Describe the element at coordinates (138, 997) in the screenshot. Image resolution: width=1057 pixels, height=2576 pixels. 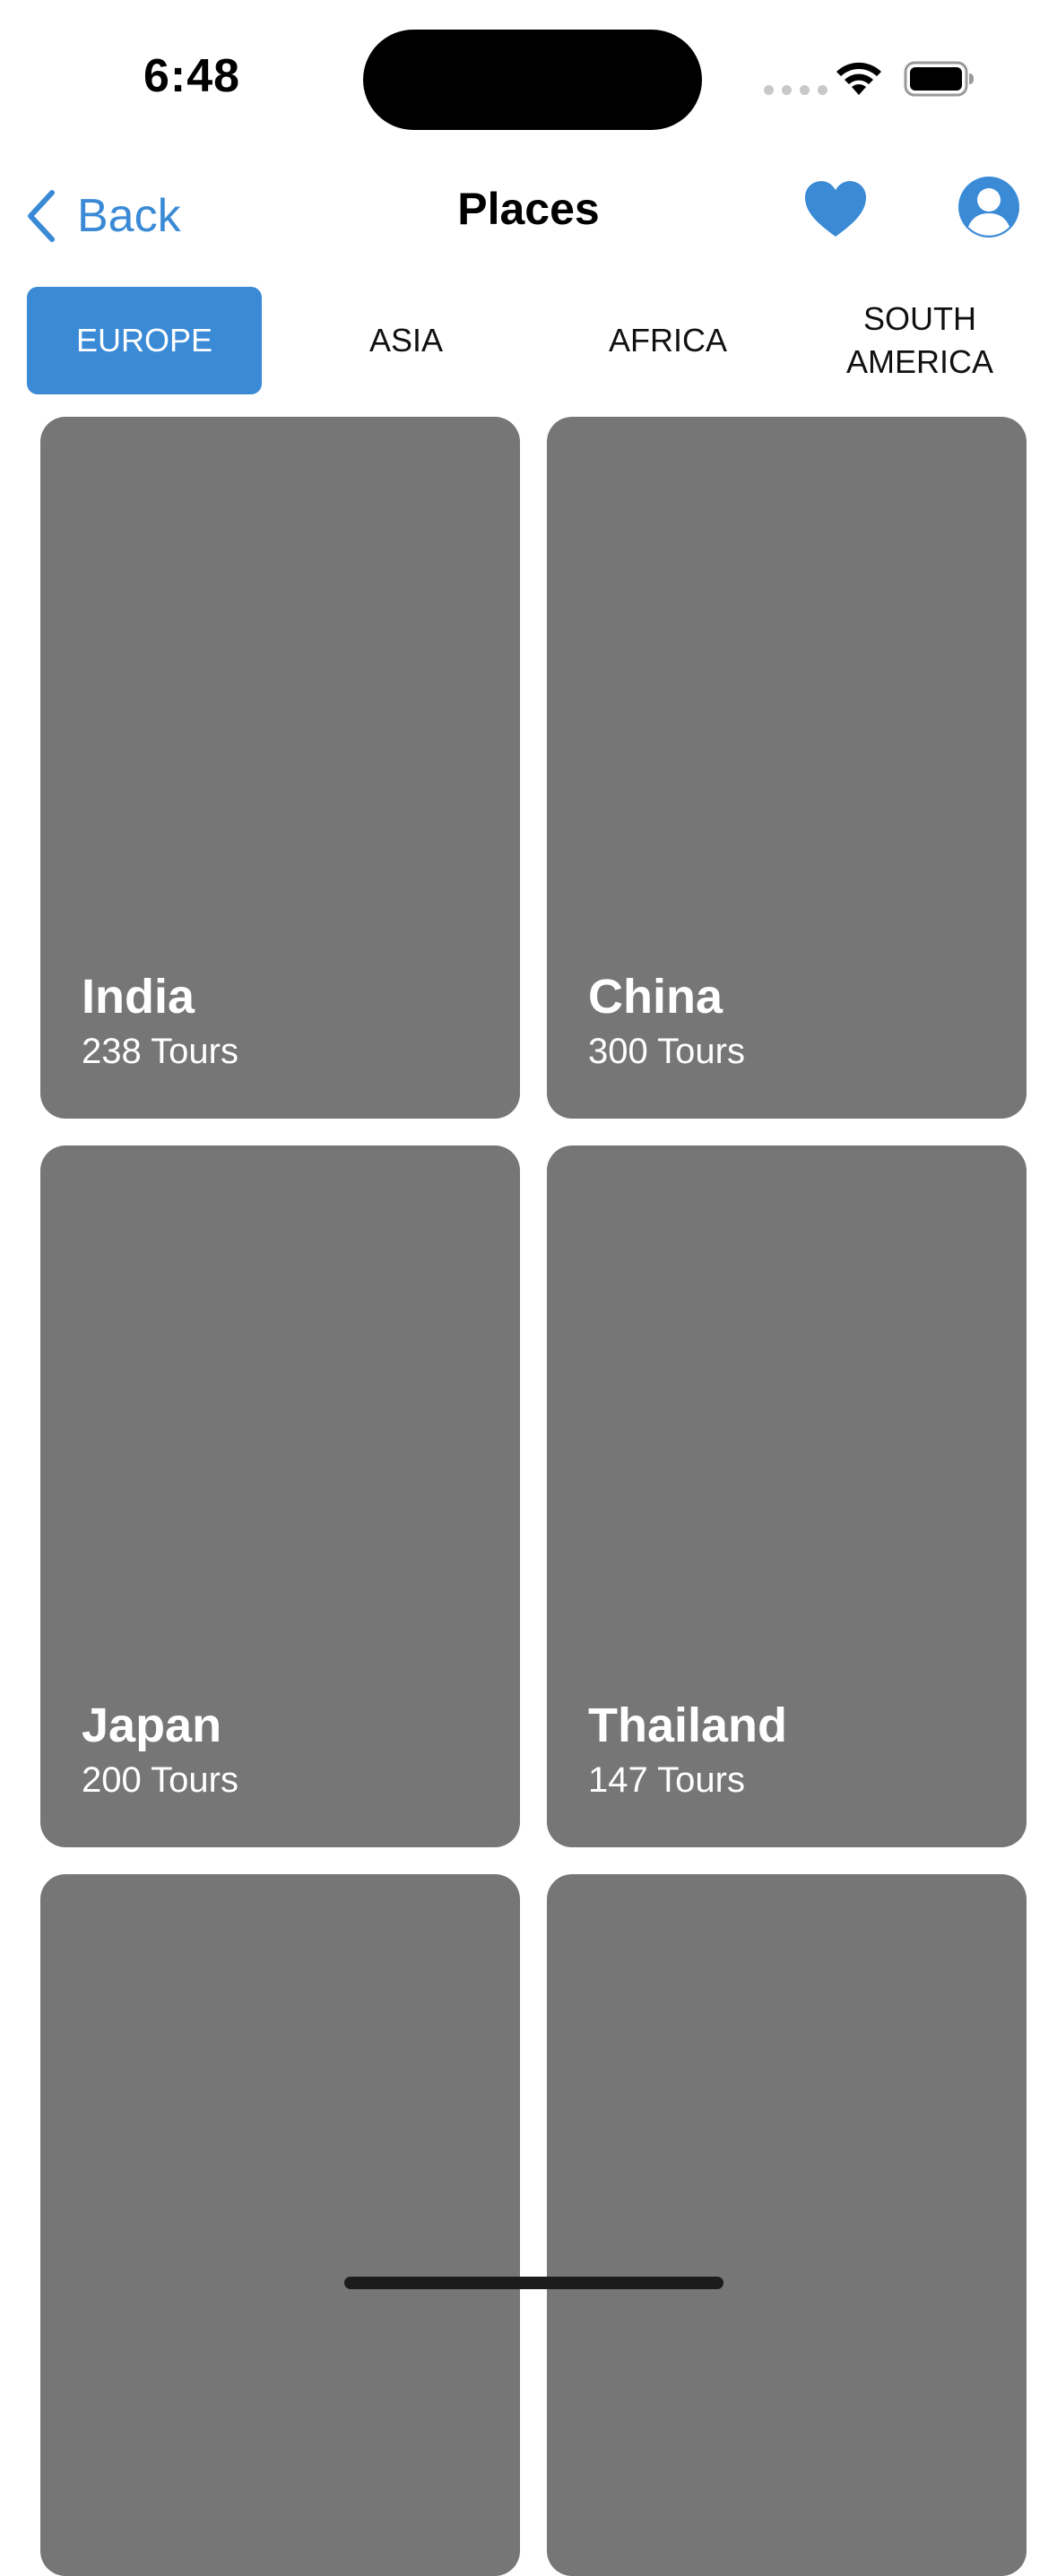
I see `place-name: India` at that location.